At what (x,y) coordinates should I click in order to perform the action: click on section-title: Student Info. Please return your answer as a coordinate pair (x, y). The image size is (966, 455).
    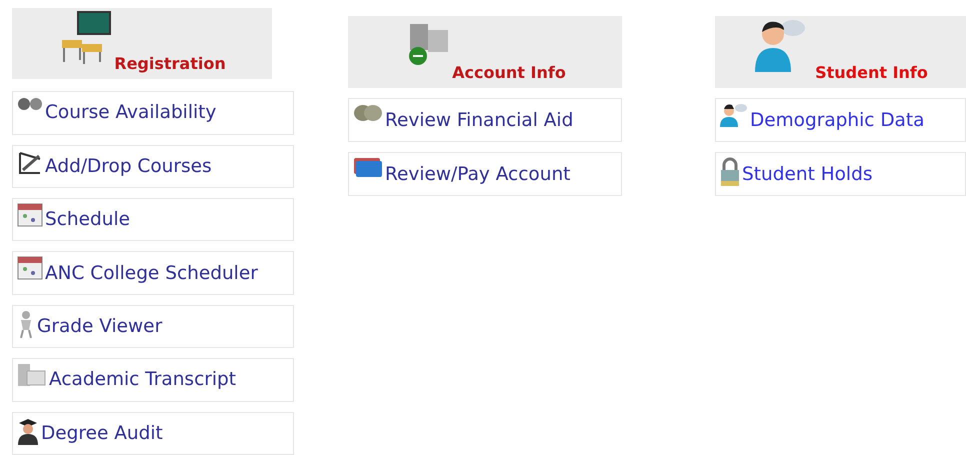
    Looking at the image, I should click on (871, 72).